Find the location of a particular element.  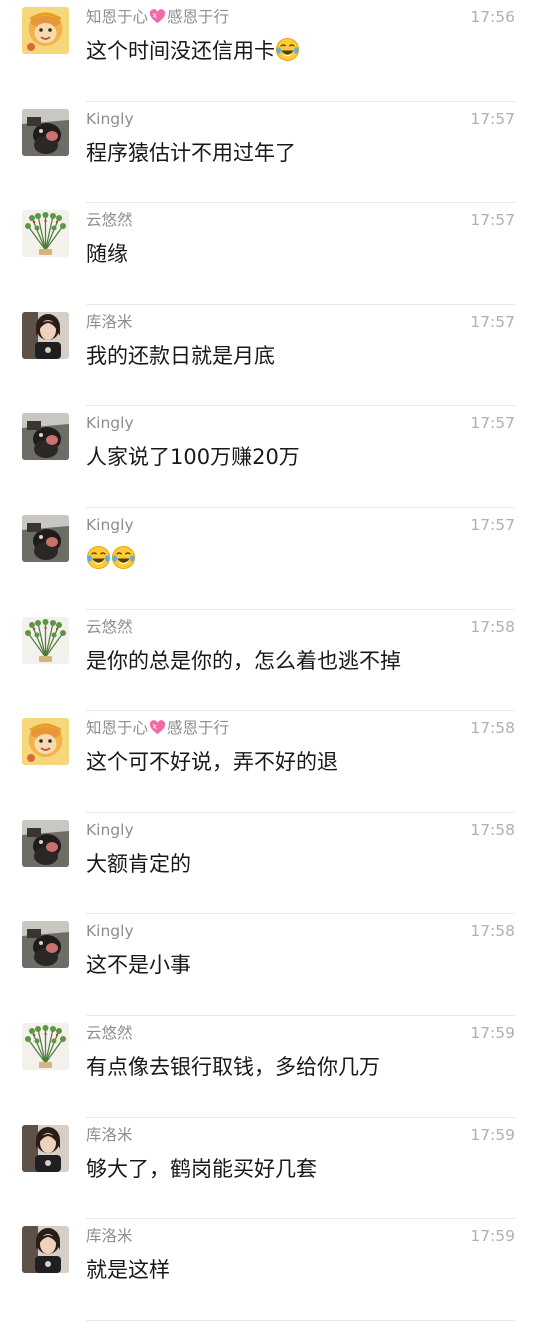

message-text: 这不是小事 is located at coordinates (138, 965).